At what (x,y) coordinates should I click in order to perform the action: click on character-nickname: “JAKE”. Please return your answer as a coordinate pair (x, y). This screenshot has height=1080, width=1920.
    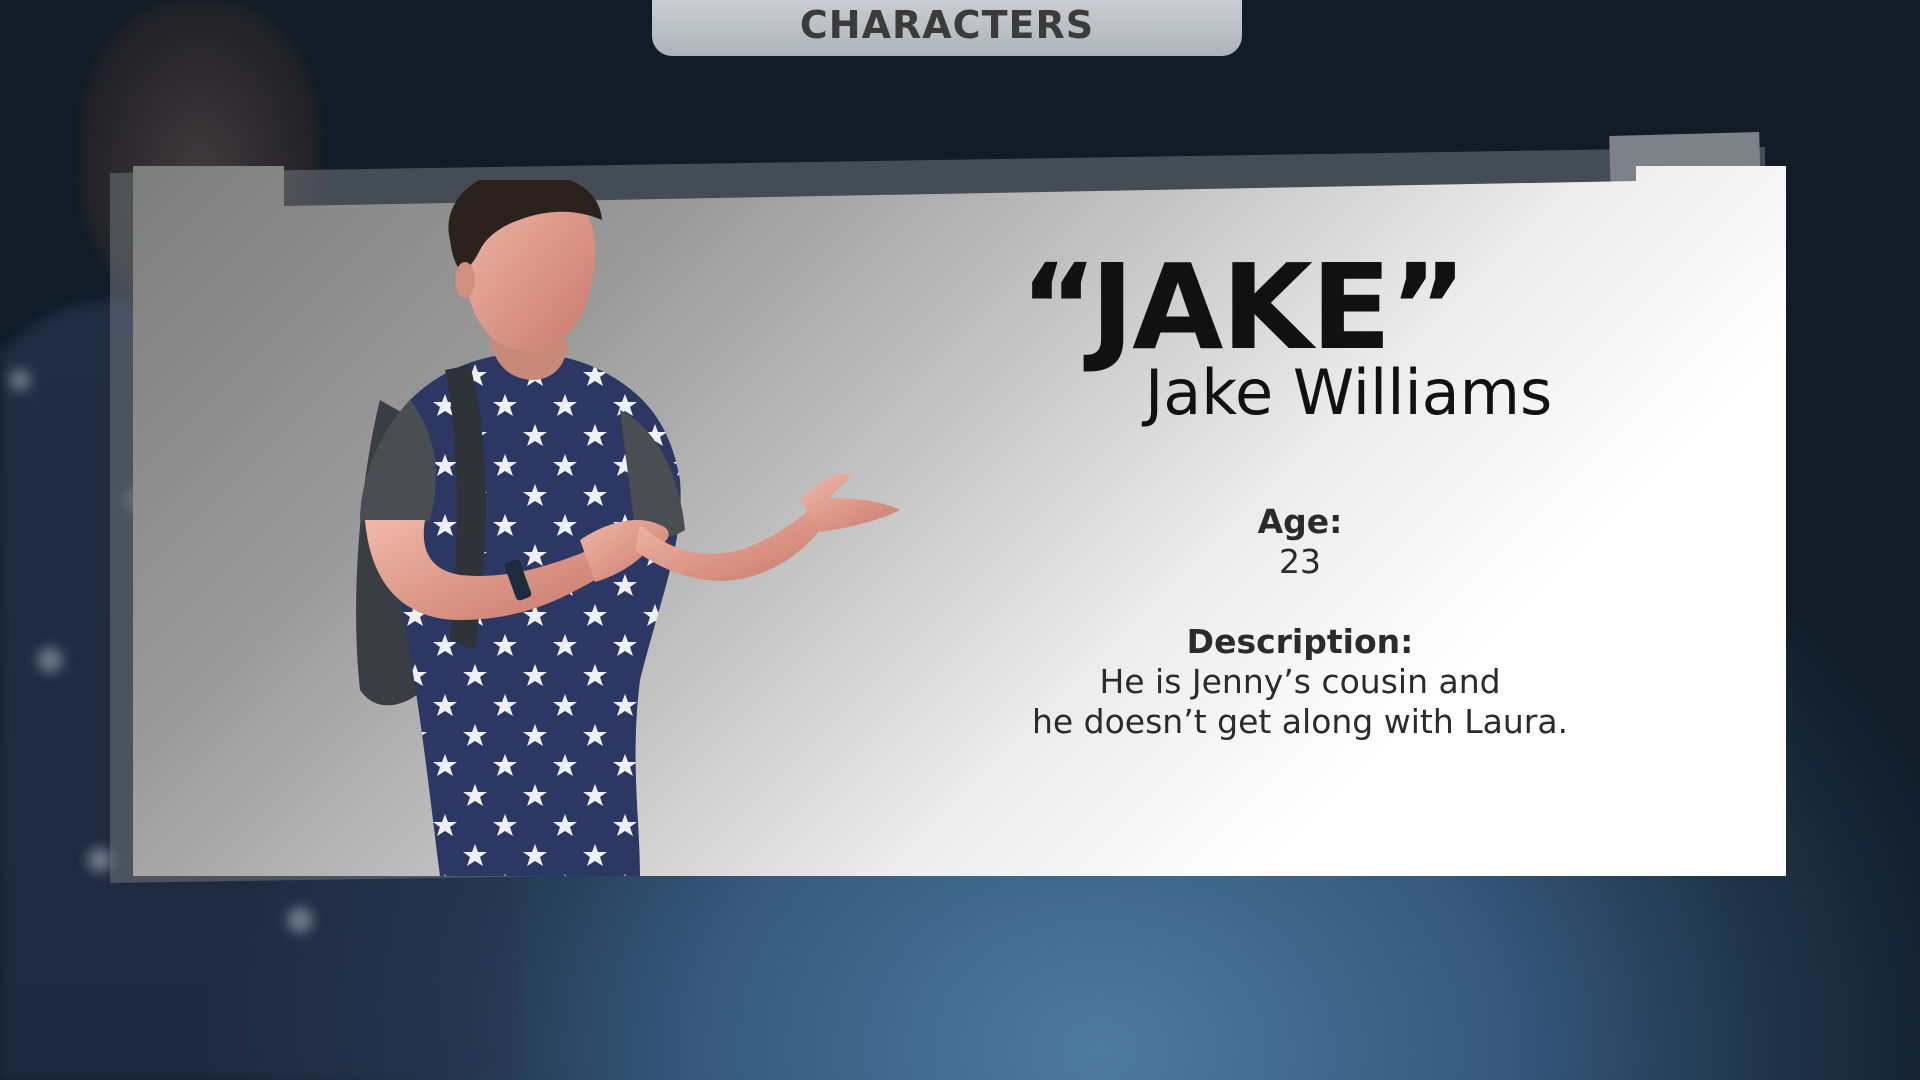
    Looking at the image, I should click on (1243, 307).